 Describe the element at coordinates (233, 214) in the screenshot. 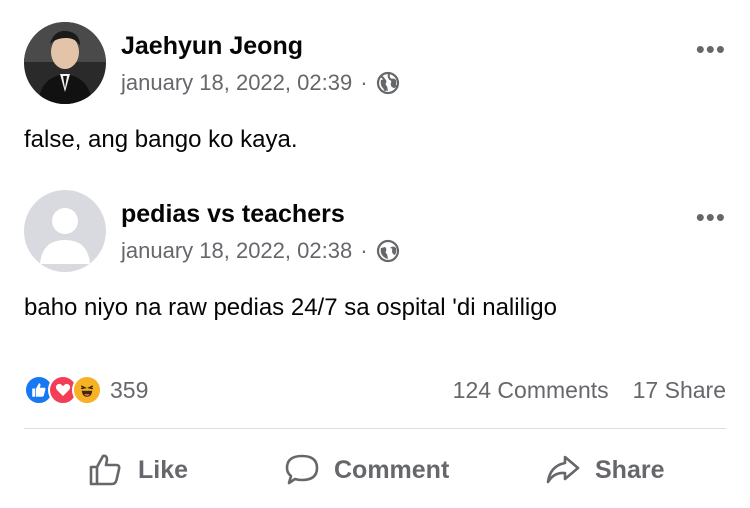

I see `post-author: pedias vs teachers` at that location.